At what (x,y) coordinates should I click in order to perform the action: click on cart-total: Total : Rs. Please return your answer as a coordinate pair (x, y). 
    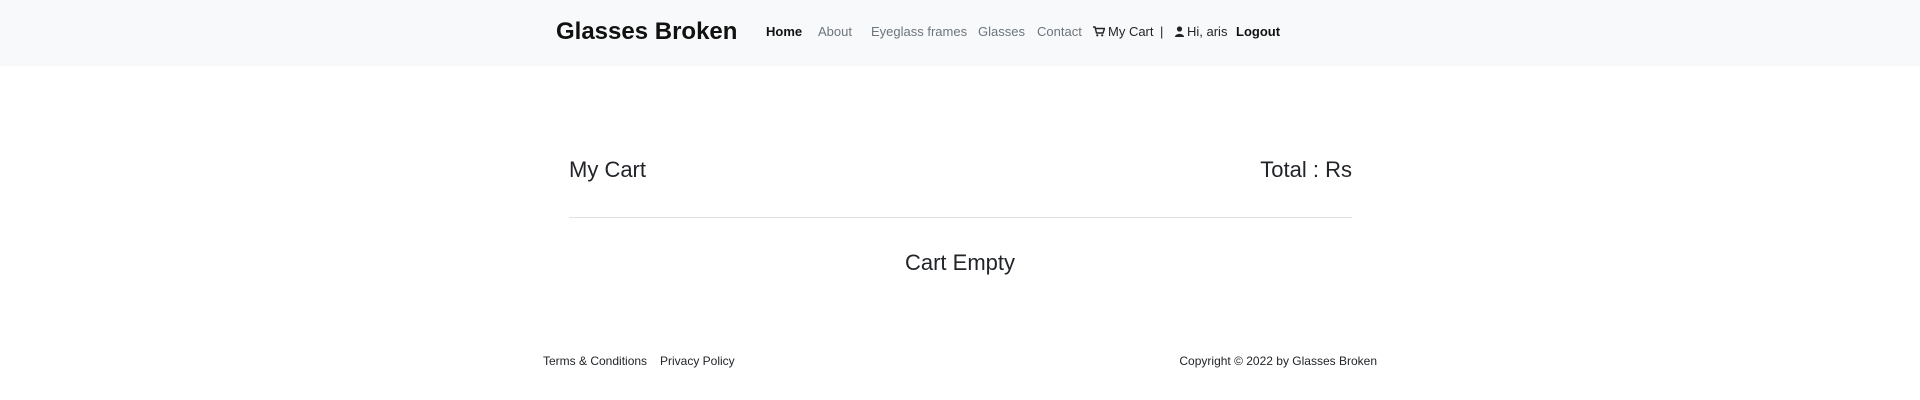
    Looking at the image, I should click on (1306, 169).